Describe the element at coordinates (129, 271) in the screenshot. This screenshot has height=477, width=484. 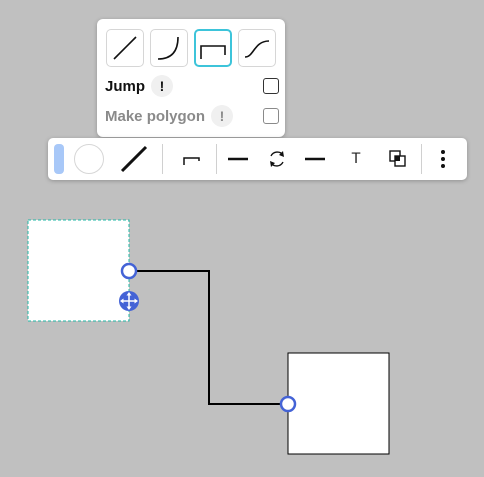
I see `connector-start-handle` at that location.